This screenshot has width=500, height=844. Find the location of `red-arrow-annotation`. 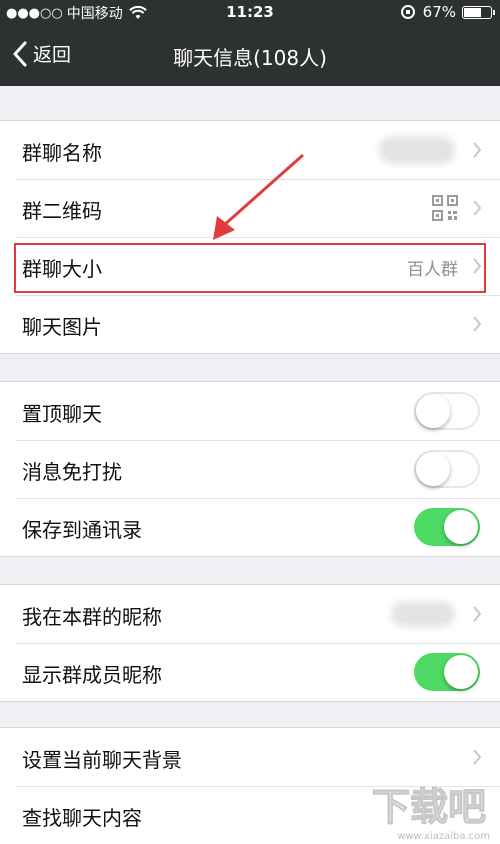

red-arrow-annotation is located at coordinates (258, 196).